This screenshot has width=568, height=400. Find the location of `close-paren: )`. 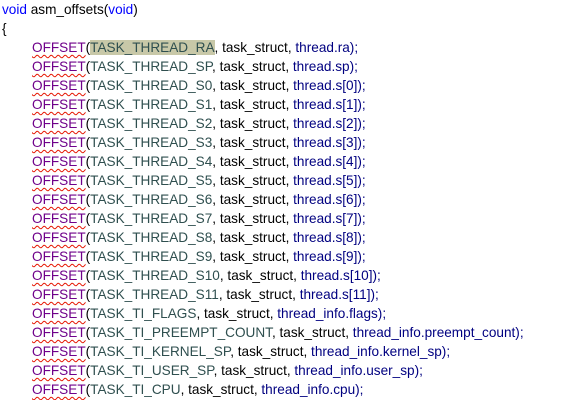

close-paren: ) is located at coordinates (135, 9).